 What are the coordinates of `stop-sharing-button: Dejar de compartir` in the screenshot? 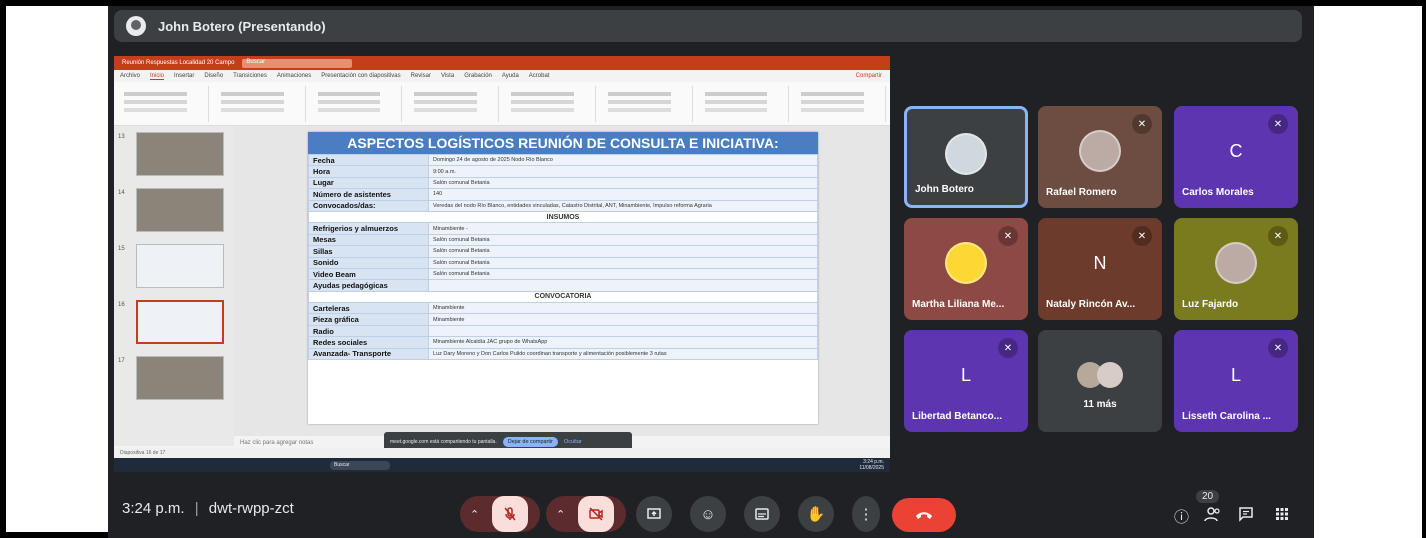 It's located at (530, 442).